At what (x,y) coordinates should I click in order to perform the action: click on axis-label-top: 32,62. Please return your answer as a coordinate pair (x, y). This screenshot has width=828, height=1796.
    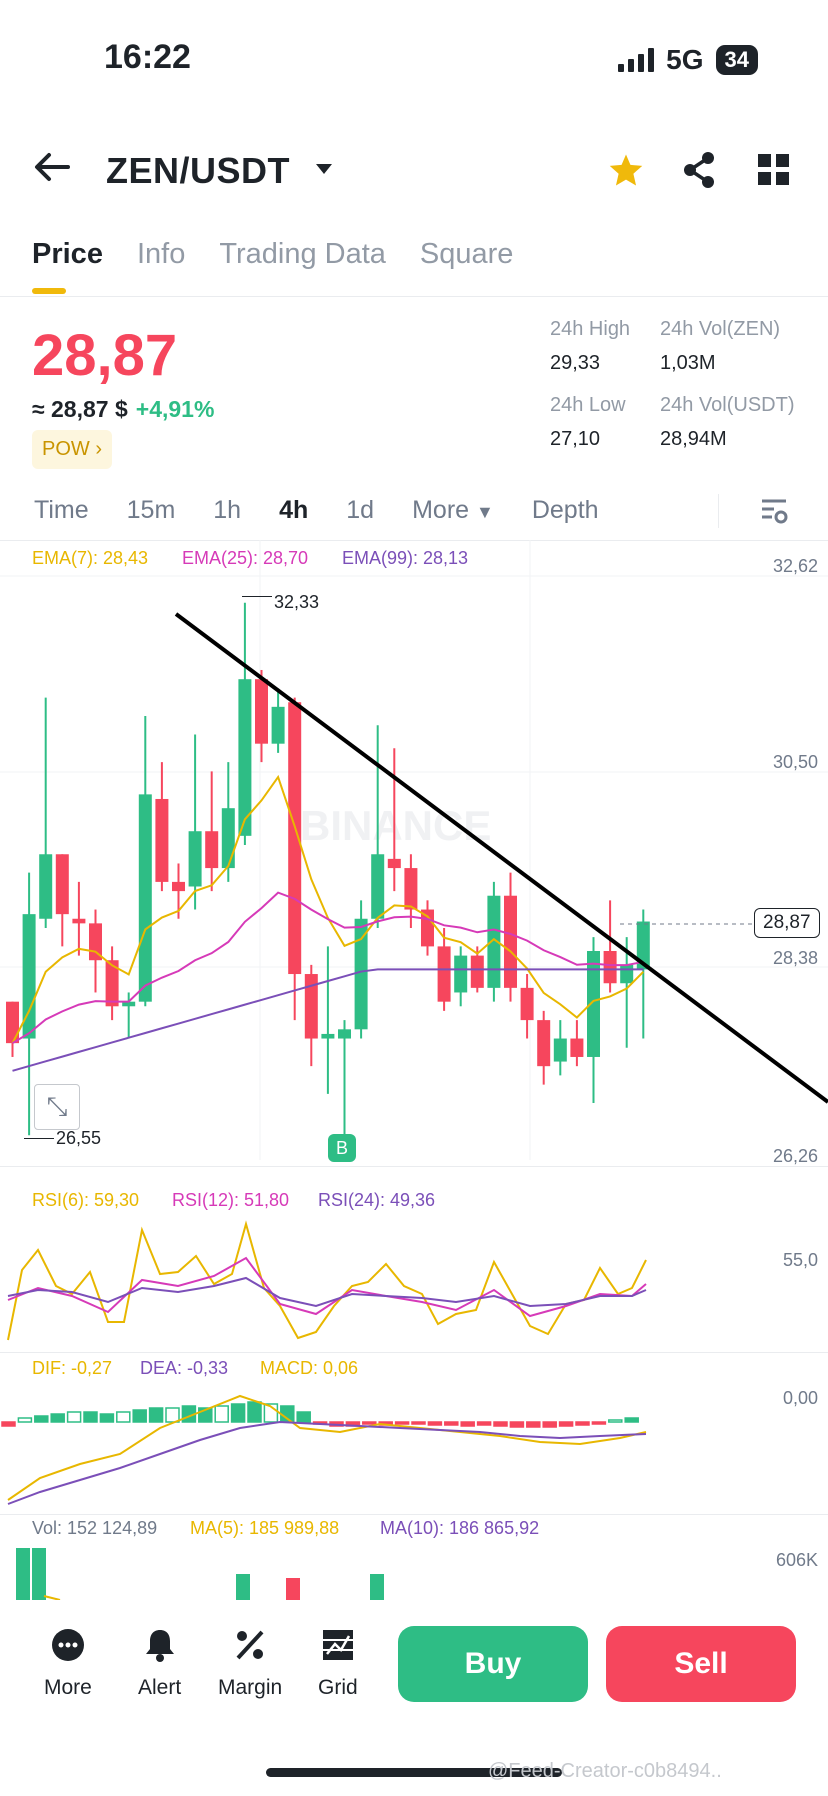
    Looking at the image, I should click on (795, 566).